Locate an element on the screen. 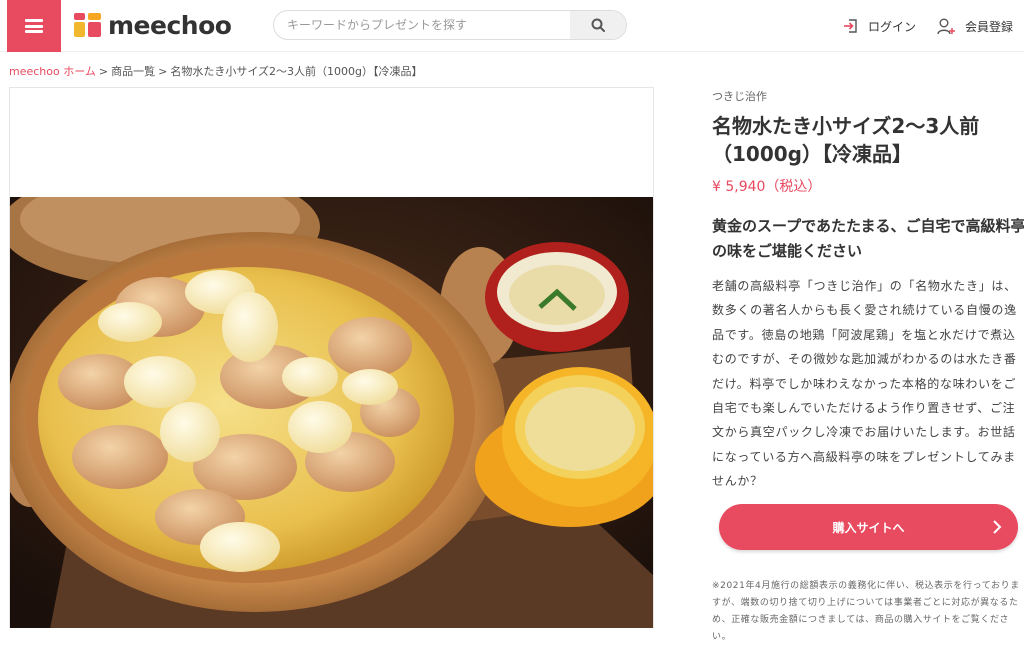  login-link: ログイン is located at coordinates (879, 26).